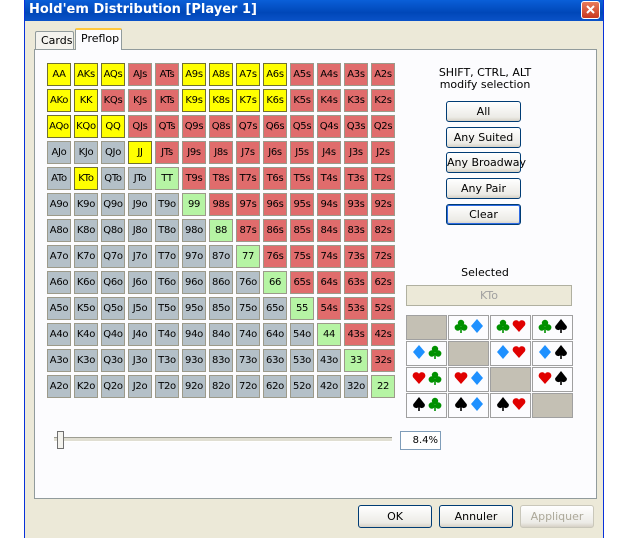 This screenshot has width=640, height=538. Describe the element at coordinates (248, 100) in the screenshot. I see `hand-cell-K7s: K7s` at that location.